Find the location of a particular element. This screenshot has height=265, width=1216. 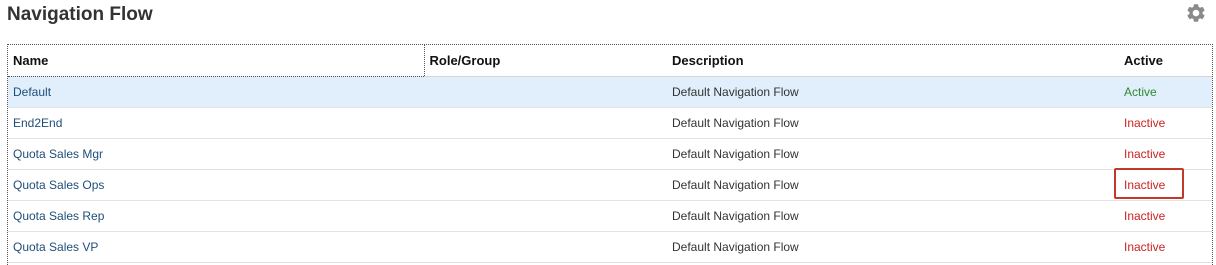

table-row: Default Default Navigation Flow Active is located at coordinates (610, 92).